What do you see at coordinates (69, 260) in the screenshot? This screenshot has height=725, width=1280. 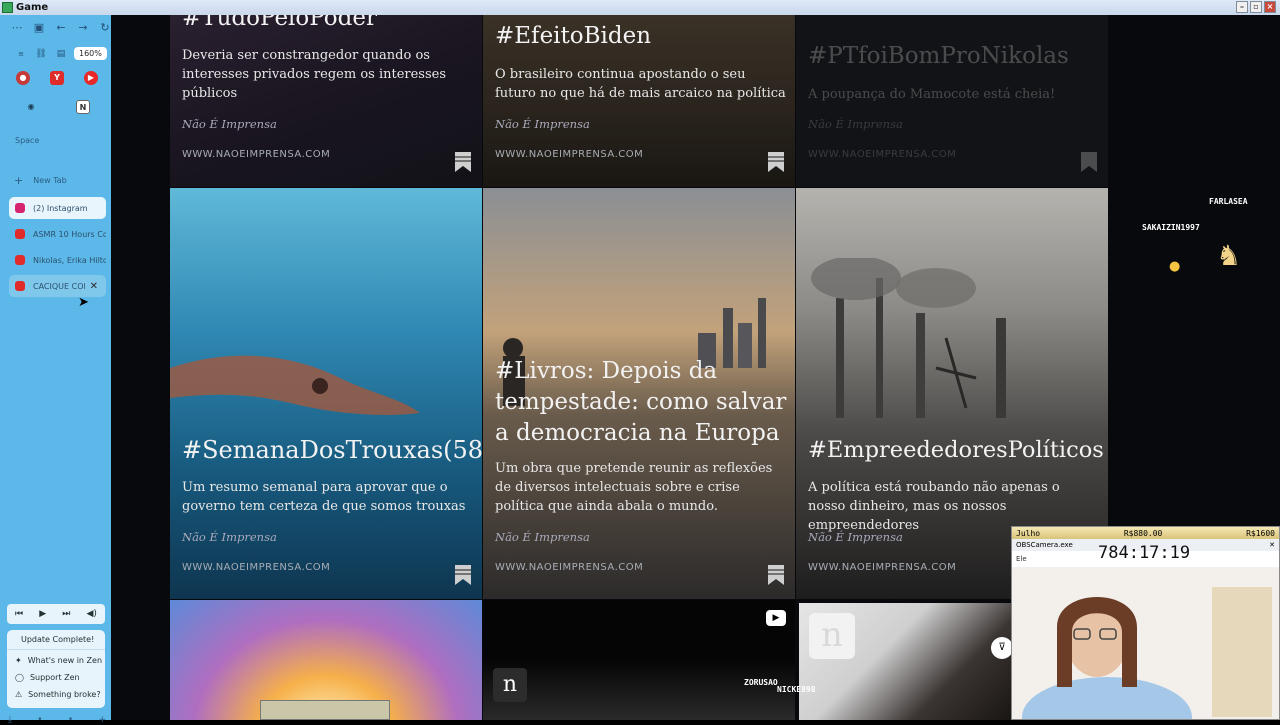 I see `tab-label: Nikolas, Erika Hilton` at bounding box center [69, 260].